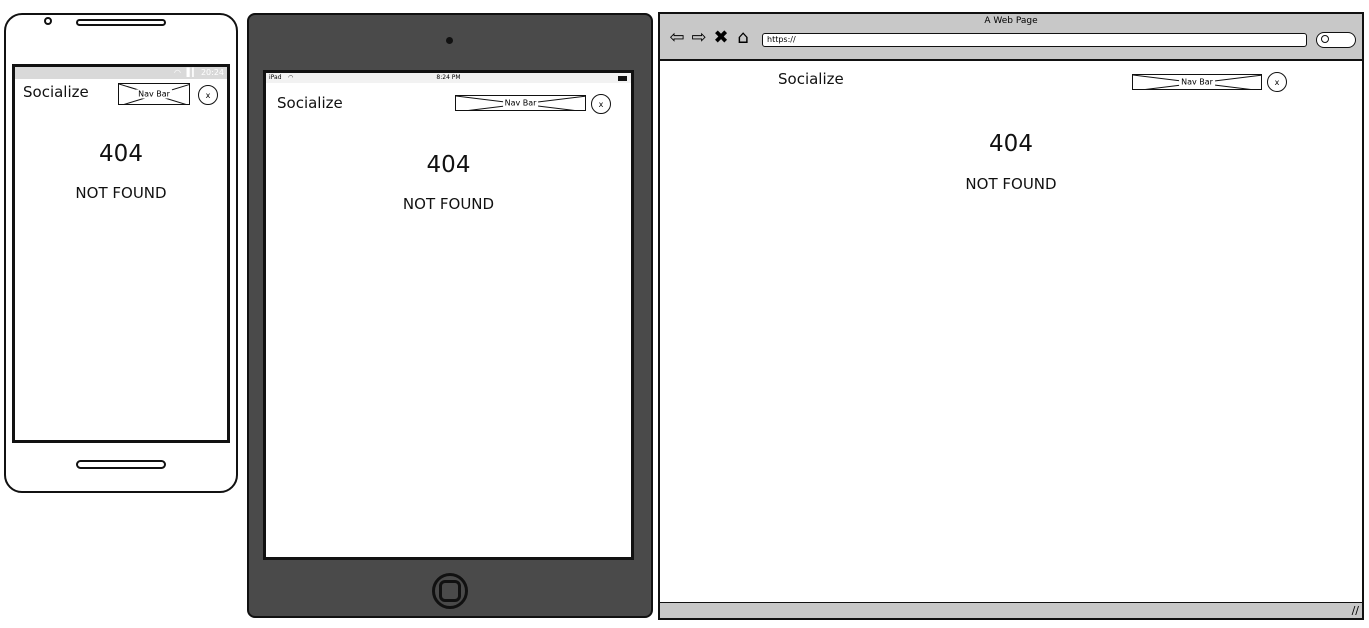 Image resolution: width=1369 pixels, height=628 pixels. What do you see at coordinates (121, 464) in the screenshot?
I see `phone-home-button` at bounding box center [121, 464].